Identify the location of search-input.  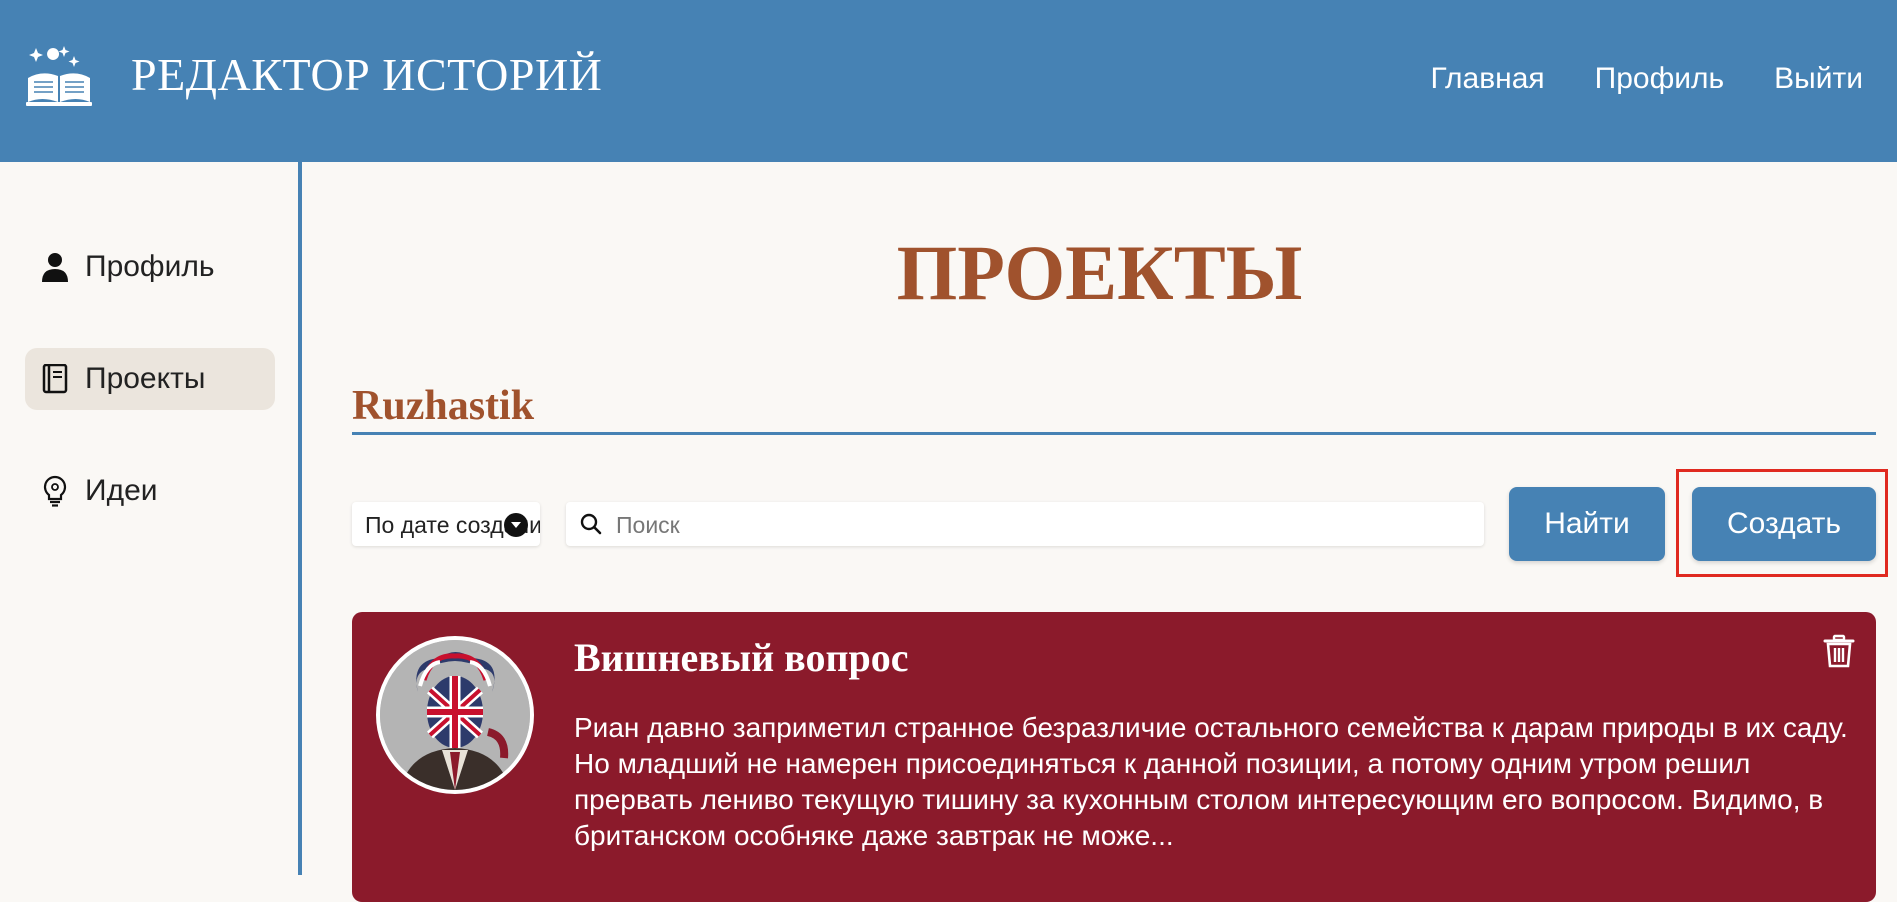
(1046, 525).